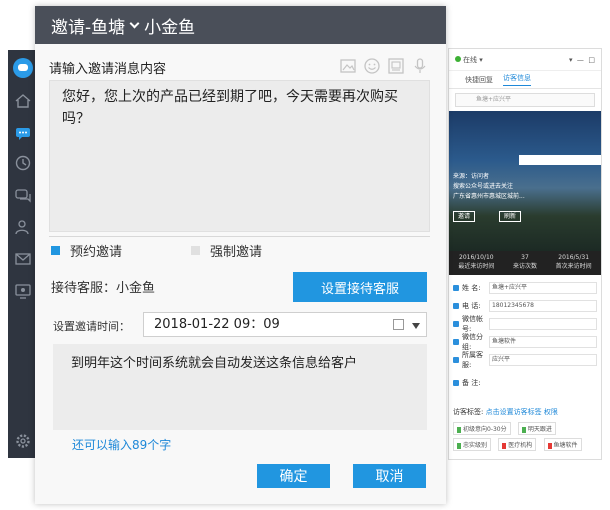 Image resolution: width=610 pixels, height=510 pixels. What do you see at coordinates (479, 80) in the screenshot?
I see `tab-quick-reply: 快捷回复` at bounding box center [479, 80].